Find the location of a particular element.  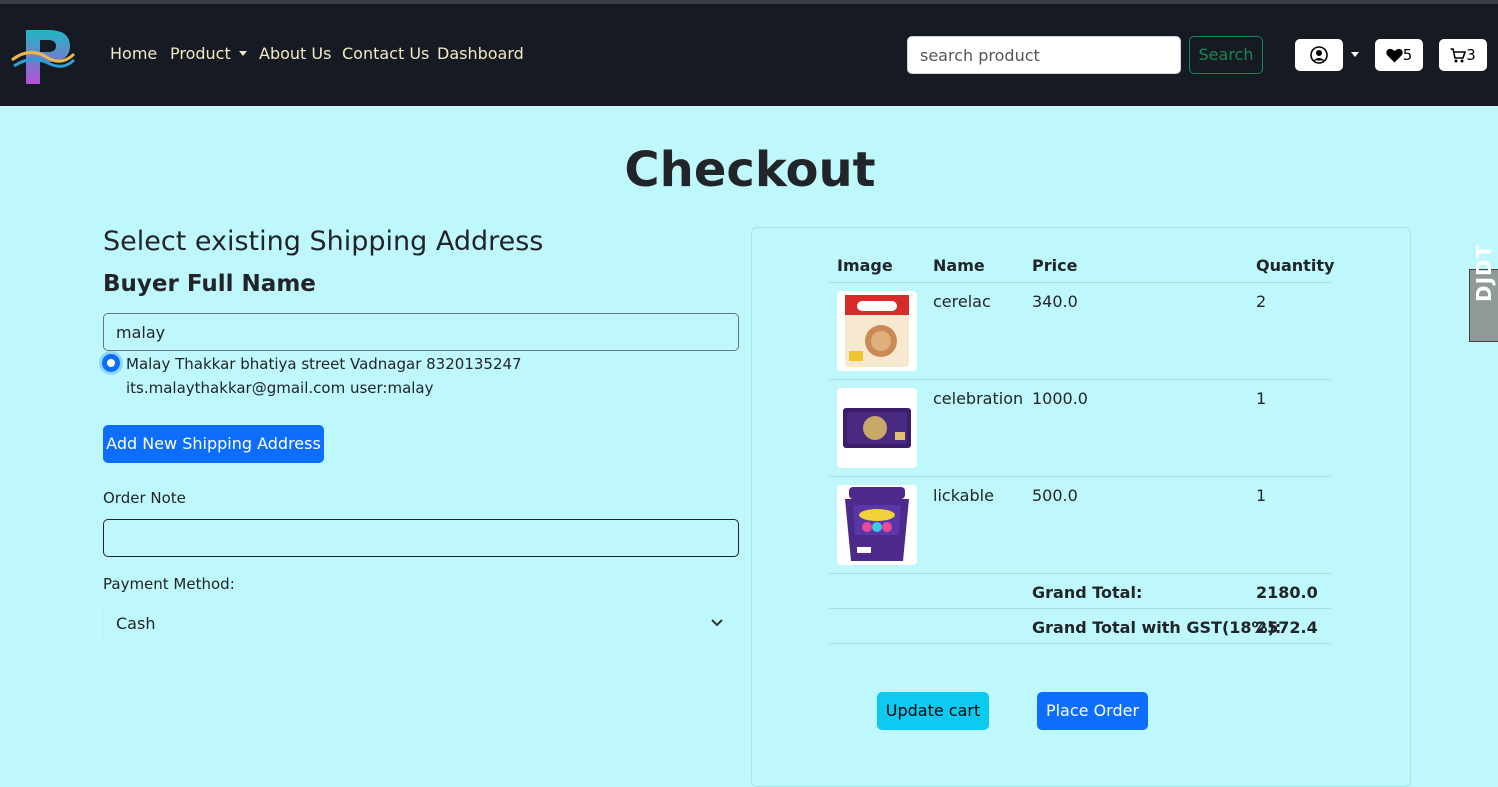

cart-button: 3 is located at coordinates (1463, 55).